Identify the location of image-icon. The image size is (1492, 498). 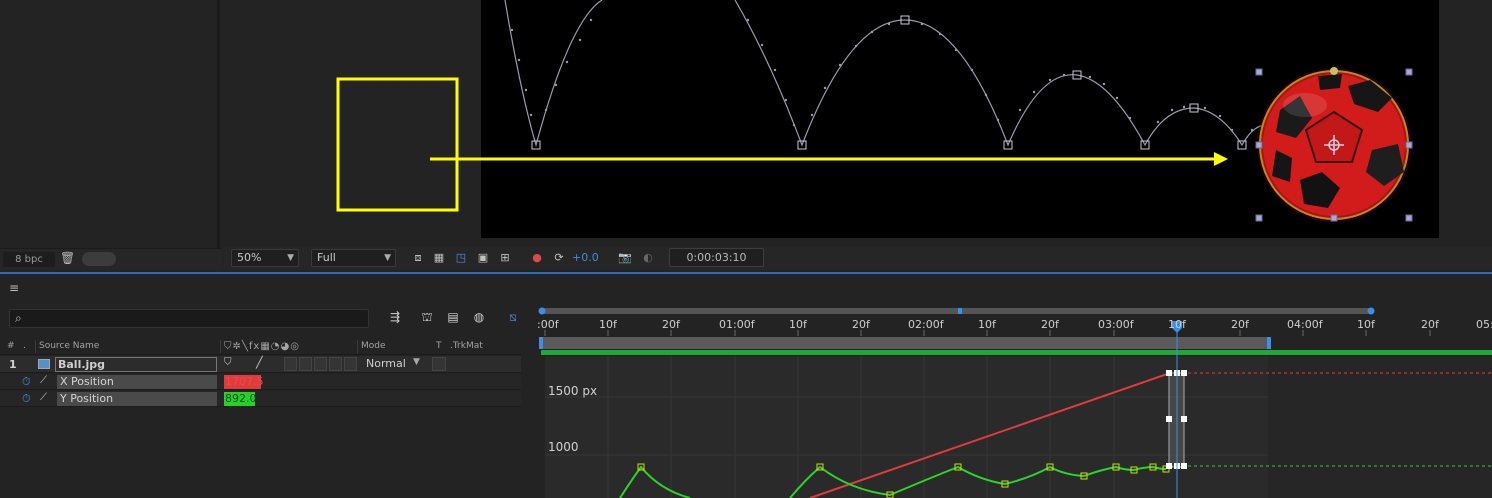
(44, 364).